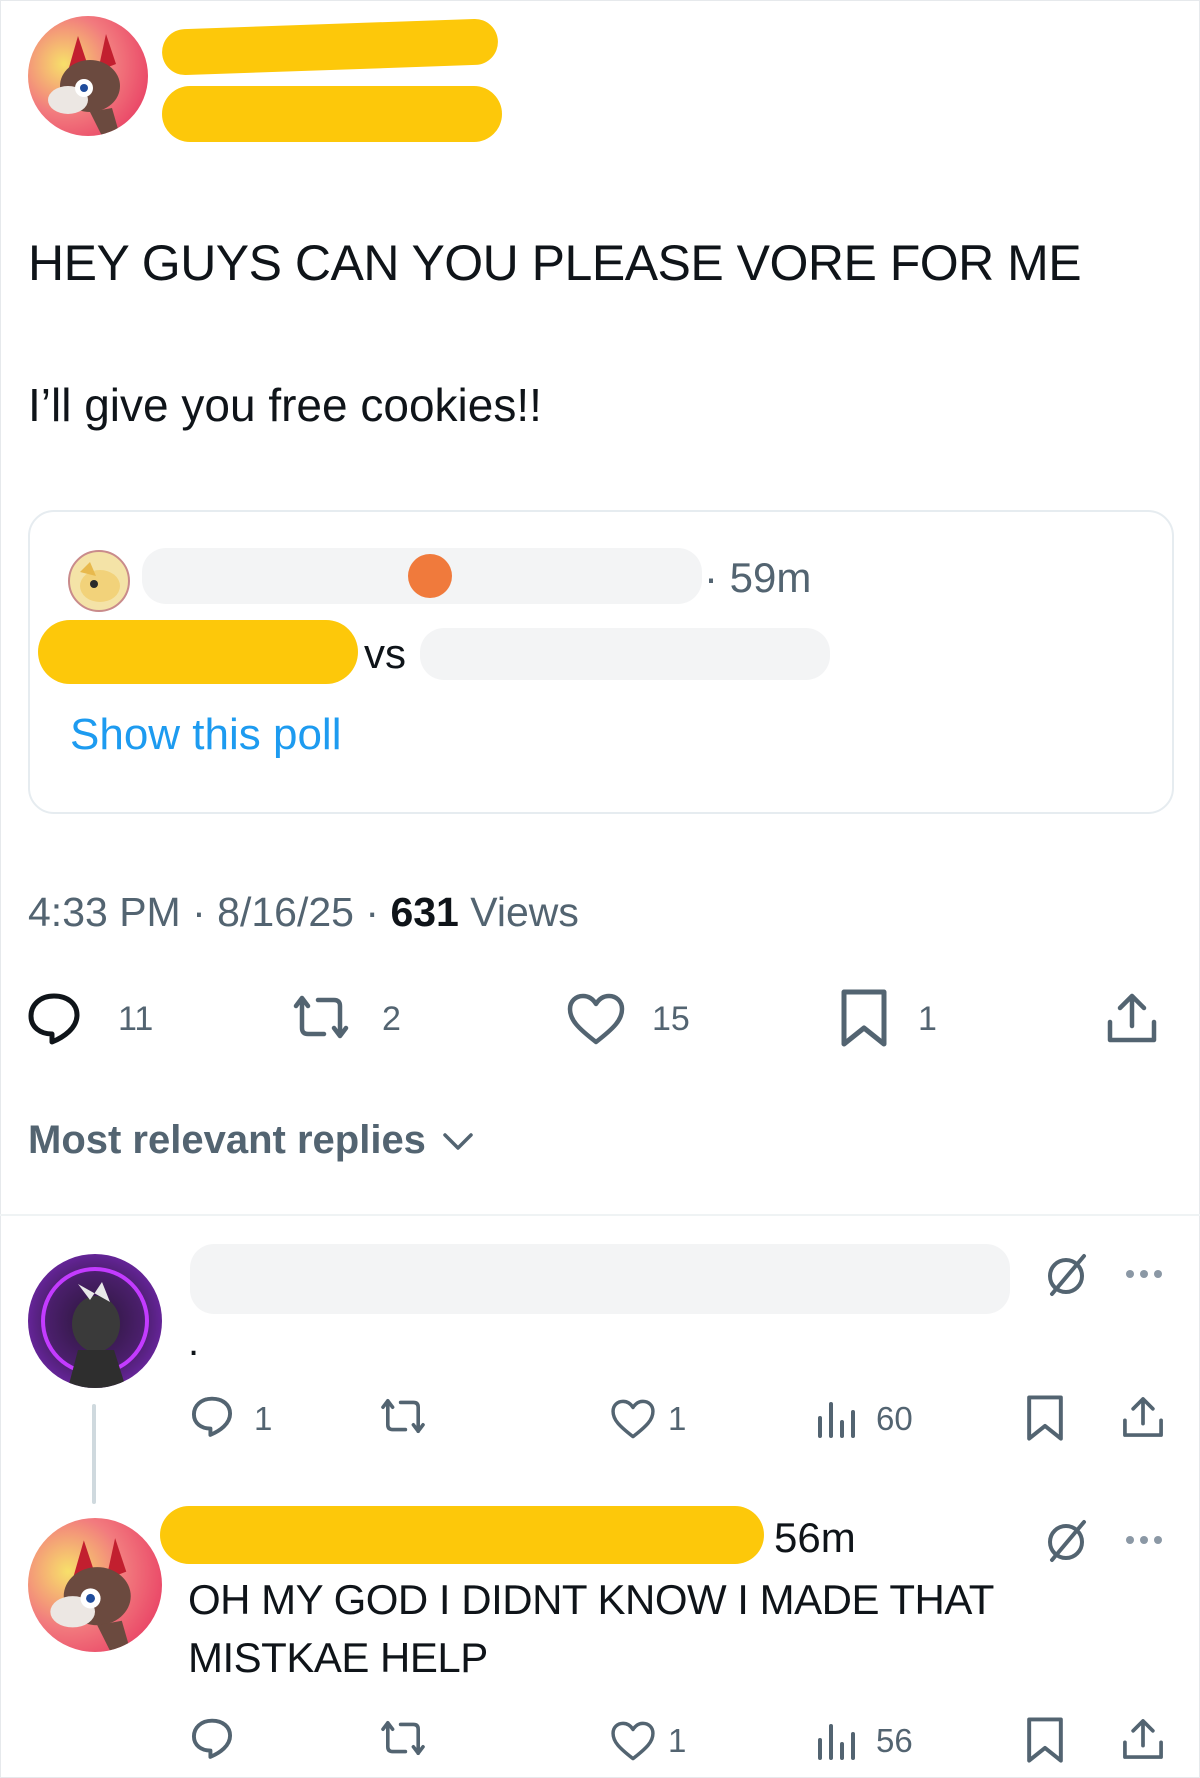 The height and width of the screenshot is (1778, 1200). Describe the element at coordinates (338, 1657) in the screenshot. I see `reply-text-line2: MISTKAE HELP` at that location.